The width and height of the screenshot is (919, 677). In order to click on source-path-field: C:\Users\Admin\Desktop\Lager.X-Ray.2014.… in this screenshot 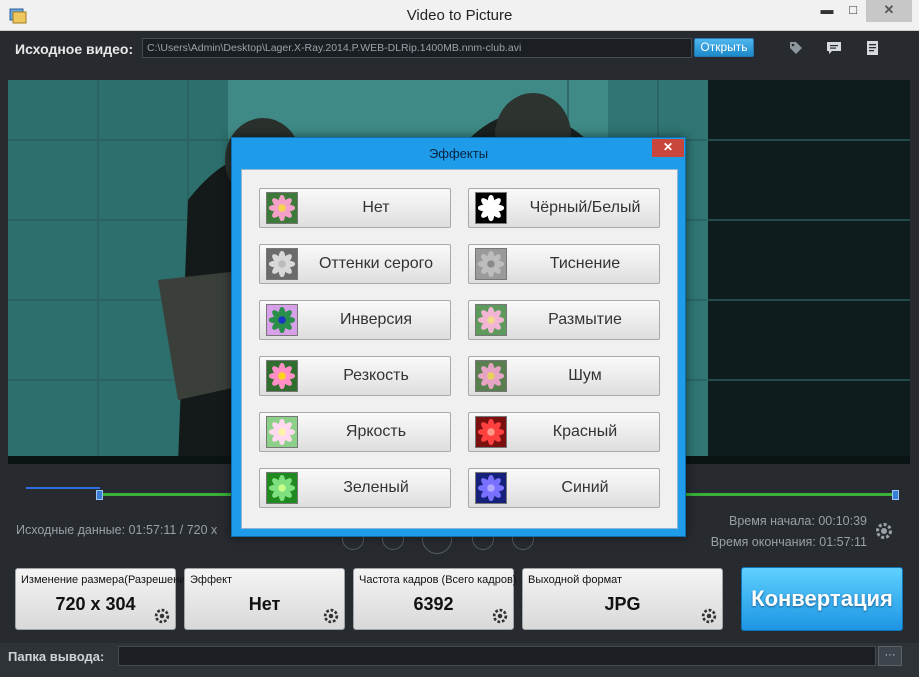, I will do `click(417, 48)`.